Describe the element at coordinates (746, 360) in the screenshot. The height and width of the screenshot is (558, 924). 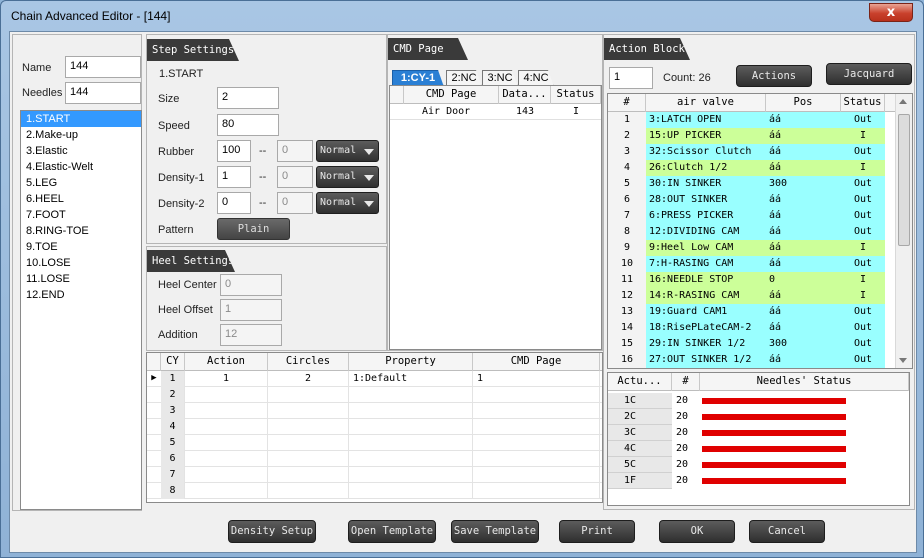
I see `table-row: 16 27:OUT SINKER 1/2 áá Out` at that location.